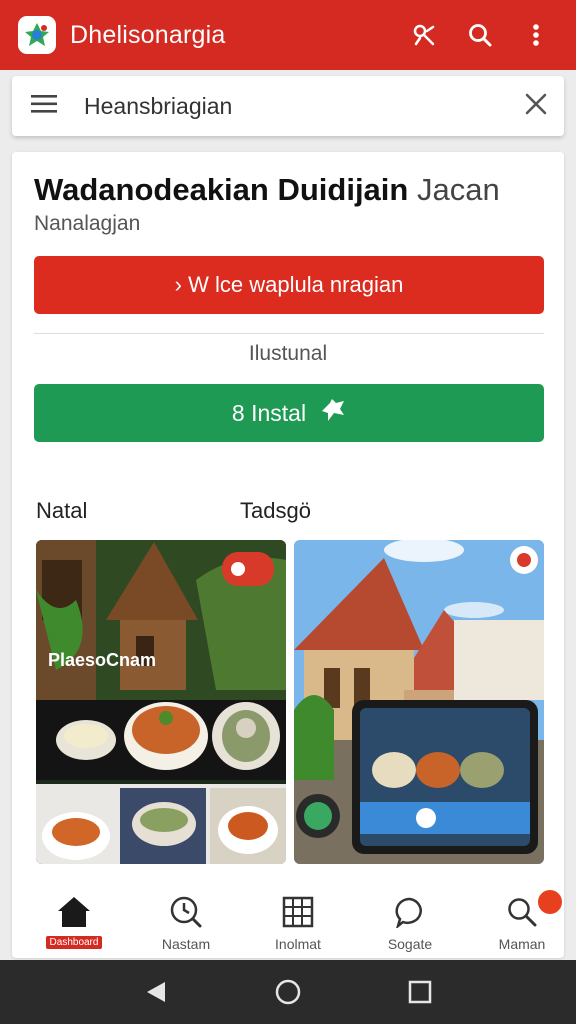 This screenshot has width=576, height=1024. I want to click on app-bar: Dhelisonargia, so click(288, 35).